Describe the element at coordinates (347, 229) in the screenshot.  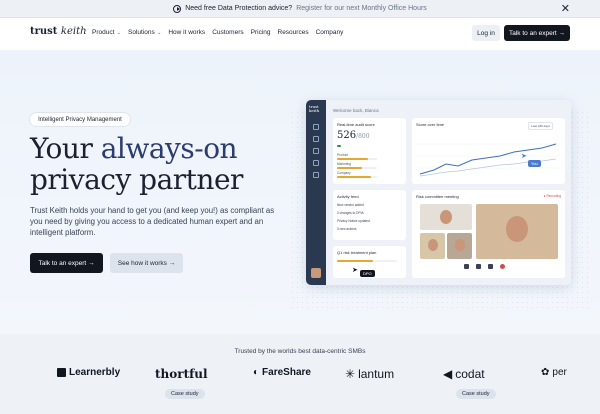
I see `activity-row: 3 new actions` at that location.